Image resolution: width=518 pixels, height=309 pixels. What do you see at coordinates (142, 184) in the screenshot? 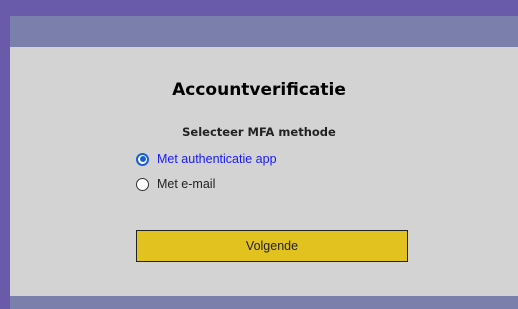
I see `email-radio` at bounding box center [142, 184].